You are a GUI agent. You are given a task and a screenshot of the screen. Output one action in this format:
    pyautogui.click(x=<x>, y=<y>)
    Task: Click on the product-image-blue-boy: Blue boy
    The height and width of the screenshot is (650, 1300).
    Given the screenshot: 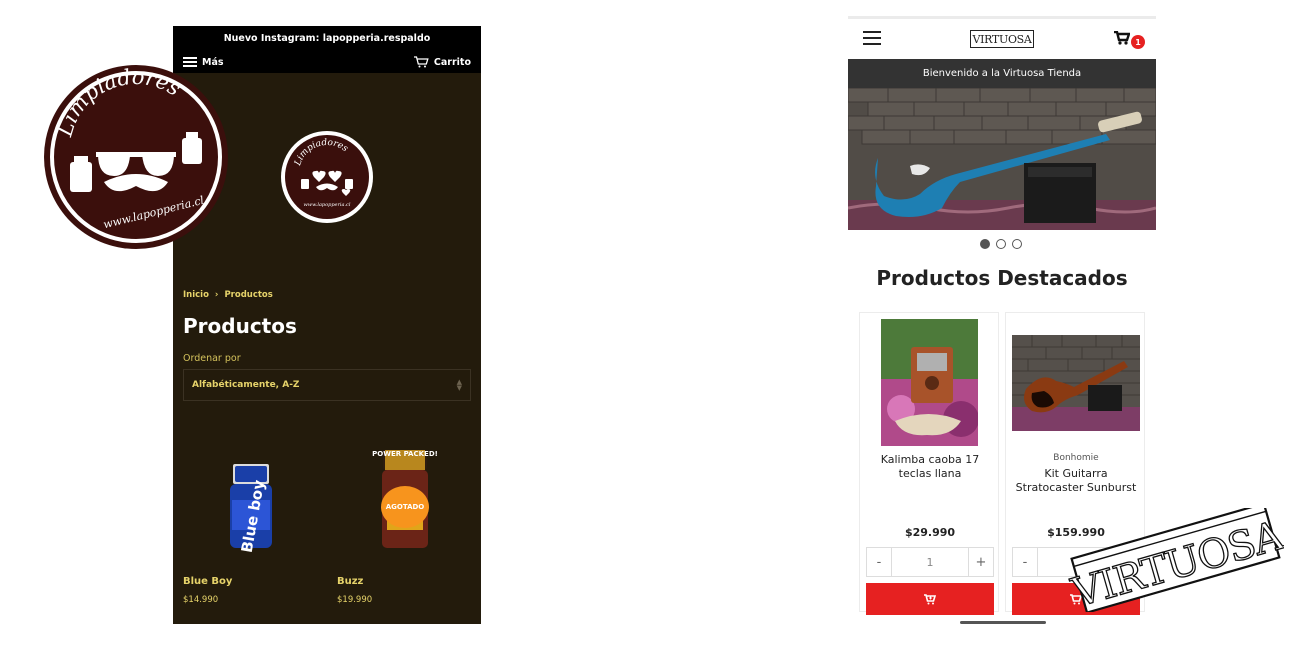 What is the action you would take?
    pyautogui.click(x=248, y=510)
    